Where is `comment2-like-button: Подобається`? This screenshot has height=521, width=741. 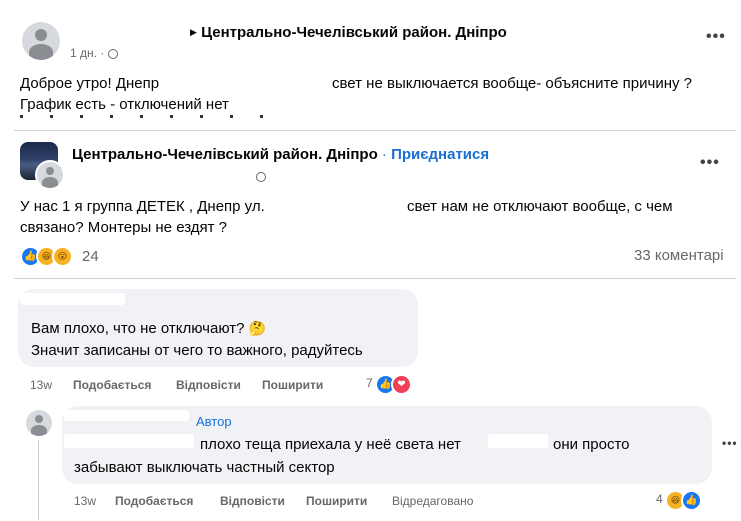
comment2-like-button: Подобається is located at coordinates (154, 501).